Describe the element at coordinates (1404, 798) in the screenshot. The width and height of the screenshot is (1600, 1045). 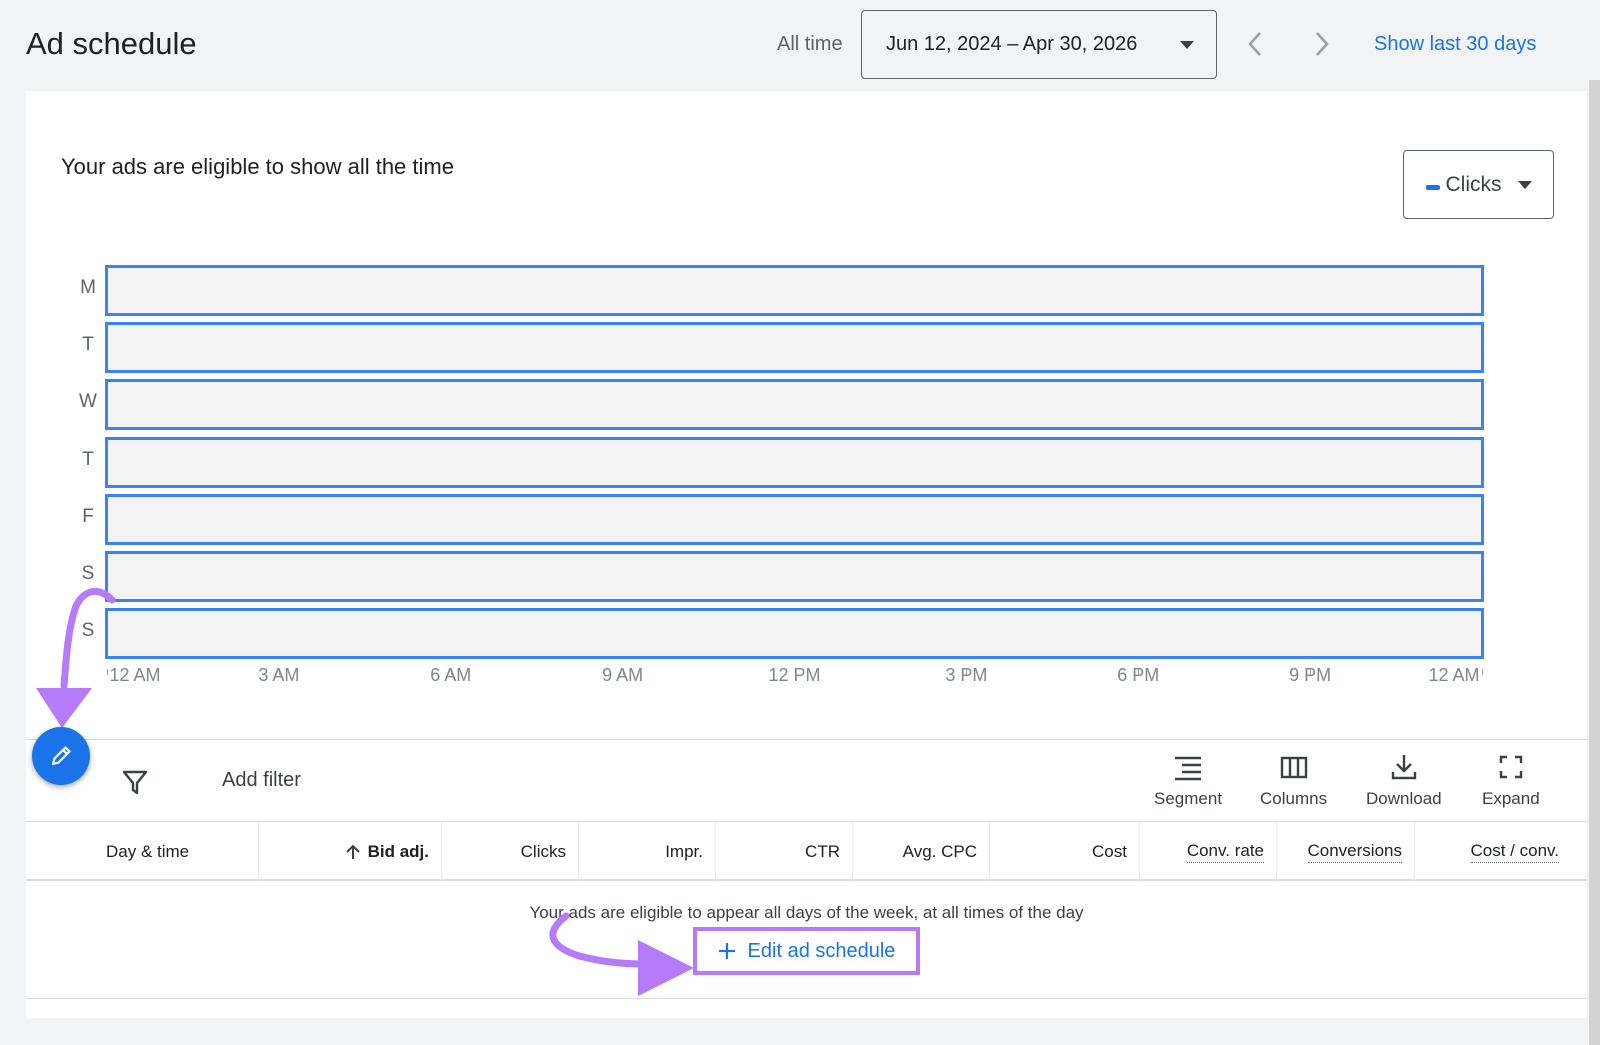
I see `download-label: Download` at that location.